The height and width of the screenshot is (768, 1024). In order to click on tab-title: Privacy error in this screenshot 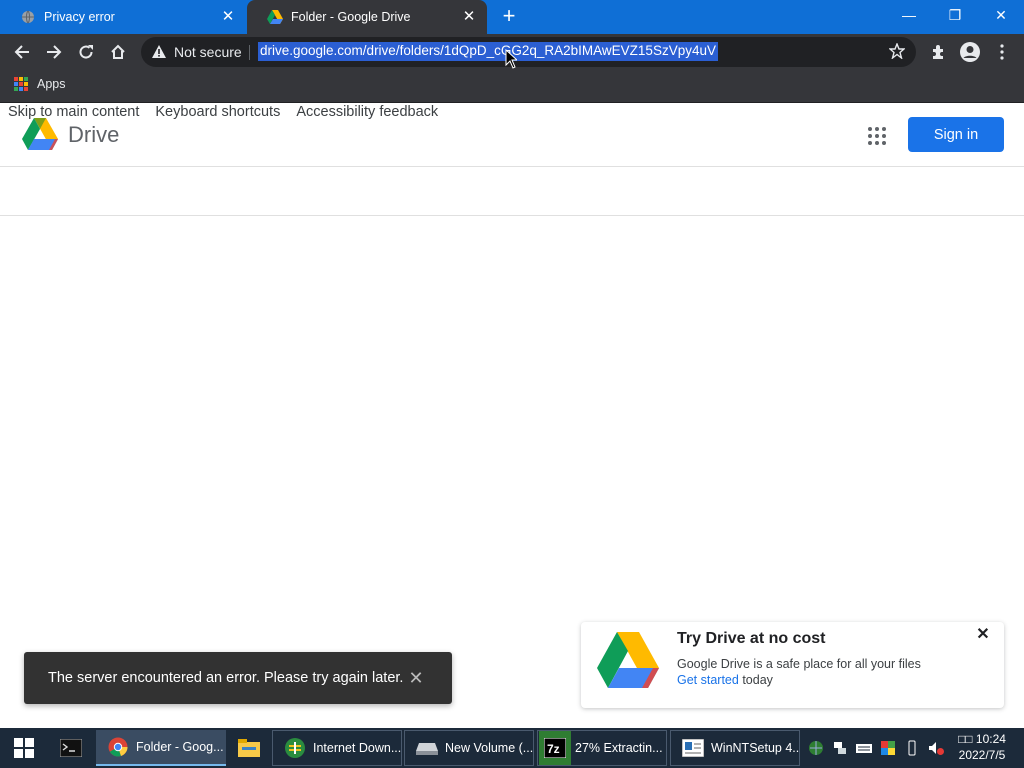, I will do `click(79, 17)`.